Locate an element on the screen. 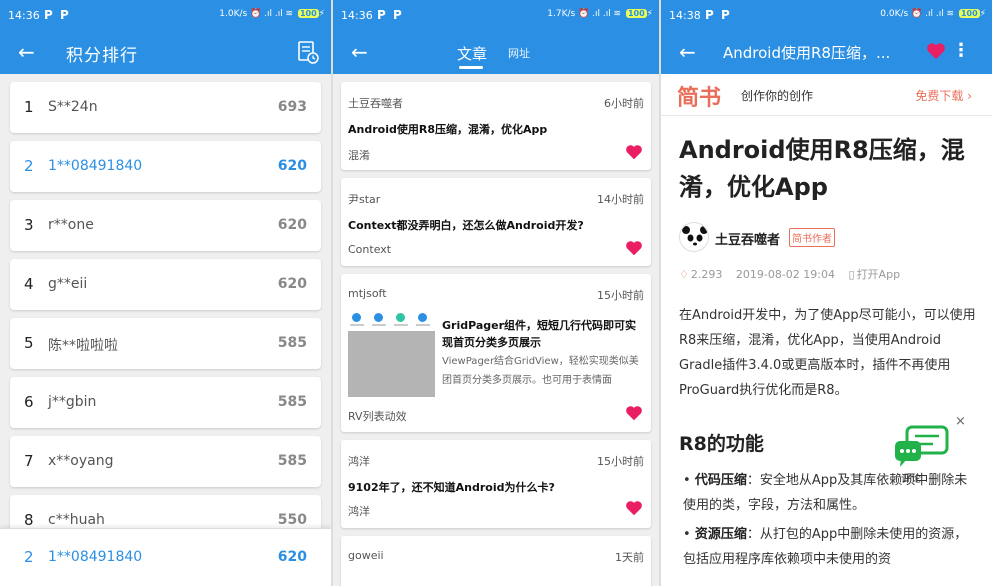 This screenshot has height=586, width=992. rank-row: 4 g**eii 620 is located at coordinates (165, 284).